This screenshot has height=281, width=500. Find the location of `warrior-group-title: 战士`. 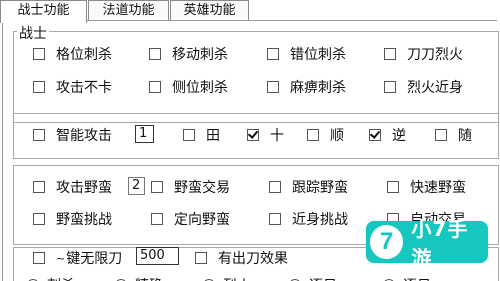

warrior-group-title: 战士 is located at coordinates (33, 33).